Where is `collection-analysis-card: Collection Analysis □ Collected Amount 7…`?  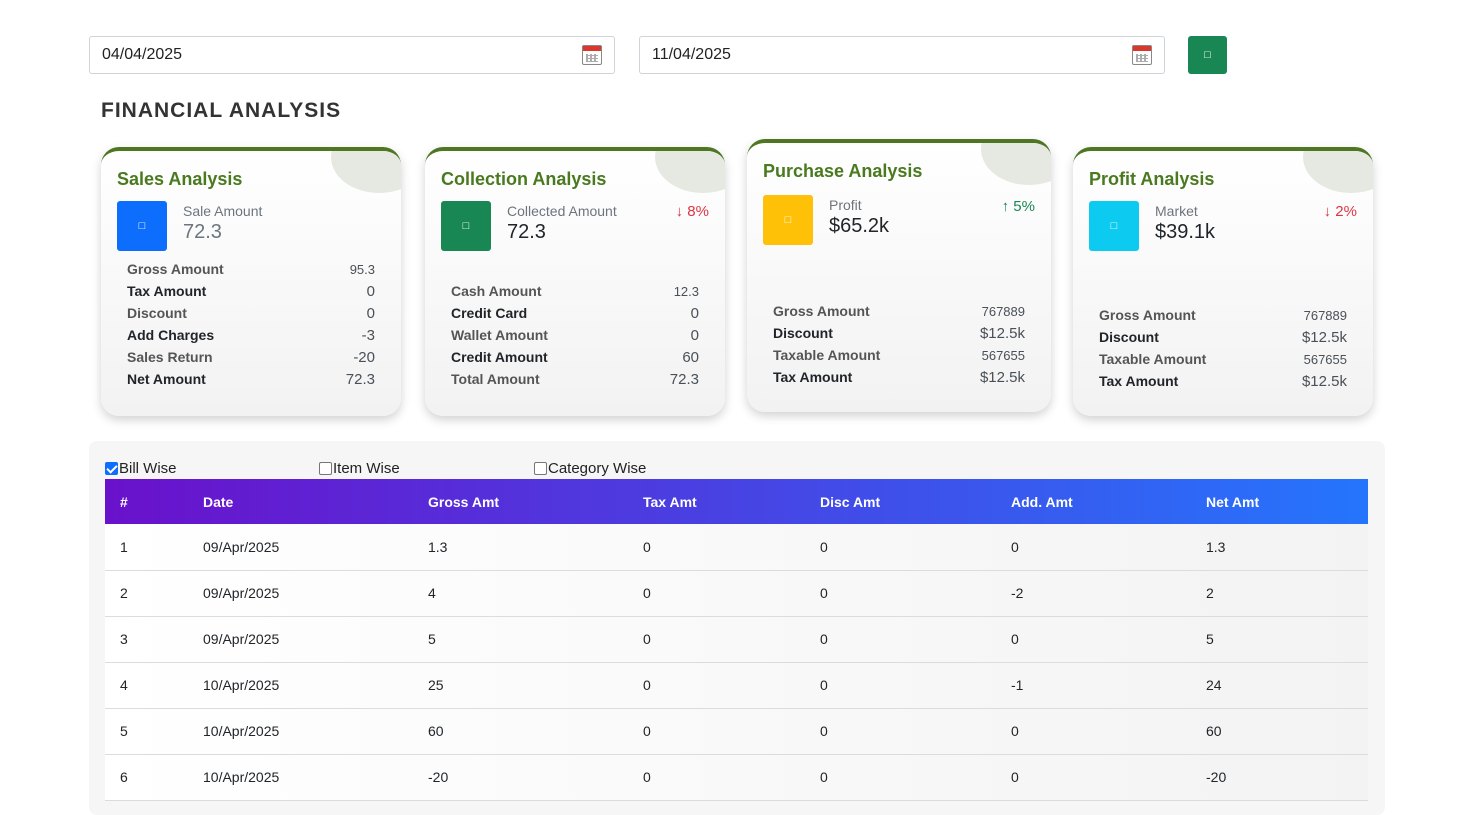 collection-analysis-card: Collection Analysis □ Collected Amount 7… is located at coordinates (575, 281).